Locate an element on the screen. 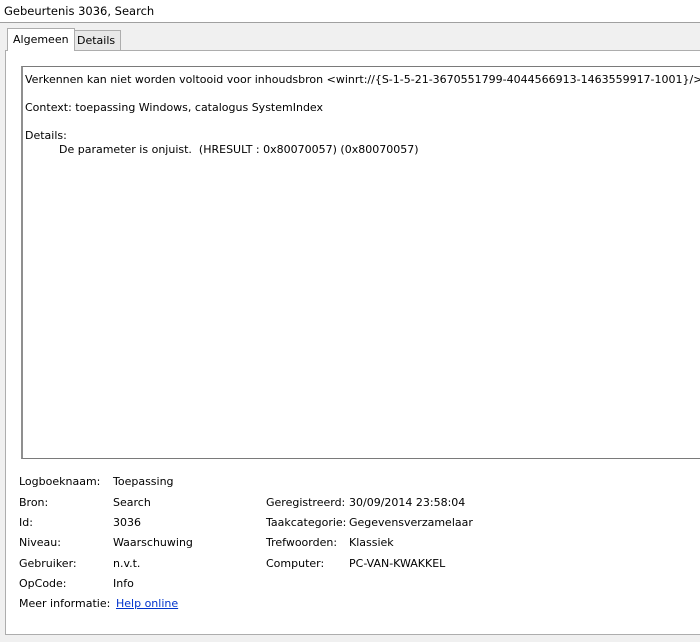 The width and height of the screenshot is (700, 642). task-category-label: Taakcategorie: is located at coordinates (306, 522).